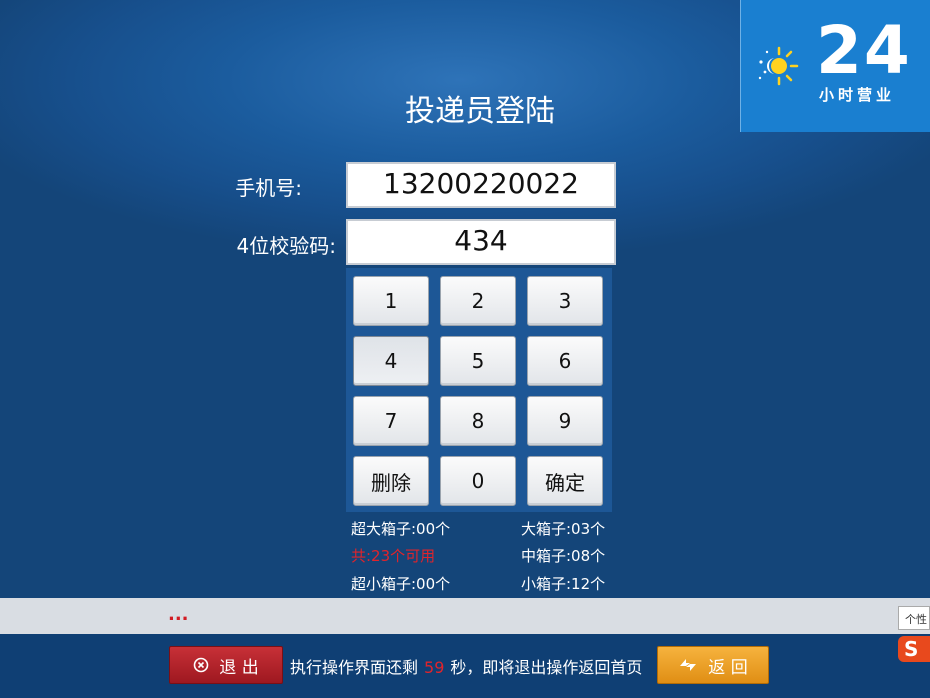 The width and height of the screenshot is (930, 698). What do you see at coordinates (354, 667) in the screenshot?
I see `countdown-prefix: 执行操作界面还剩` at bounding box center [354, 667].